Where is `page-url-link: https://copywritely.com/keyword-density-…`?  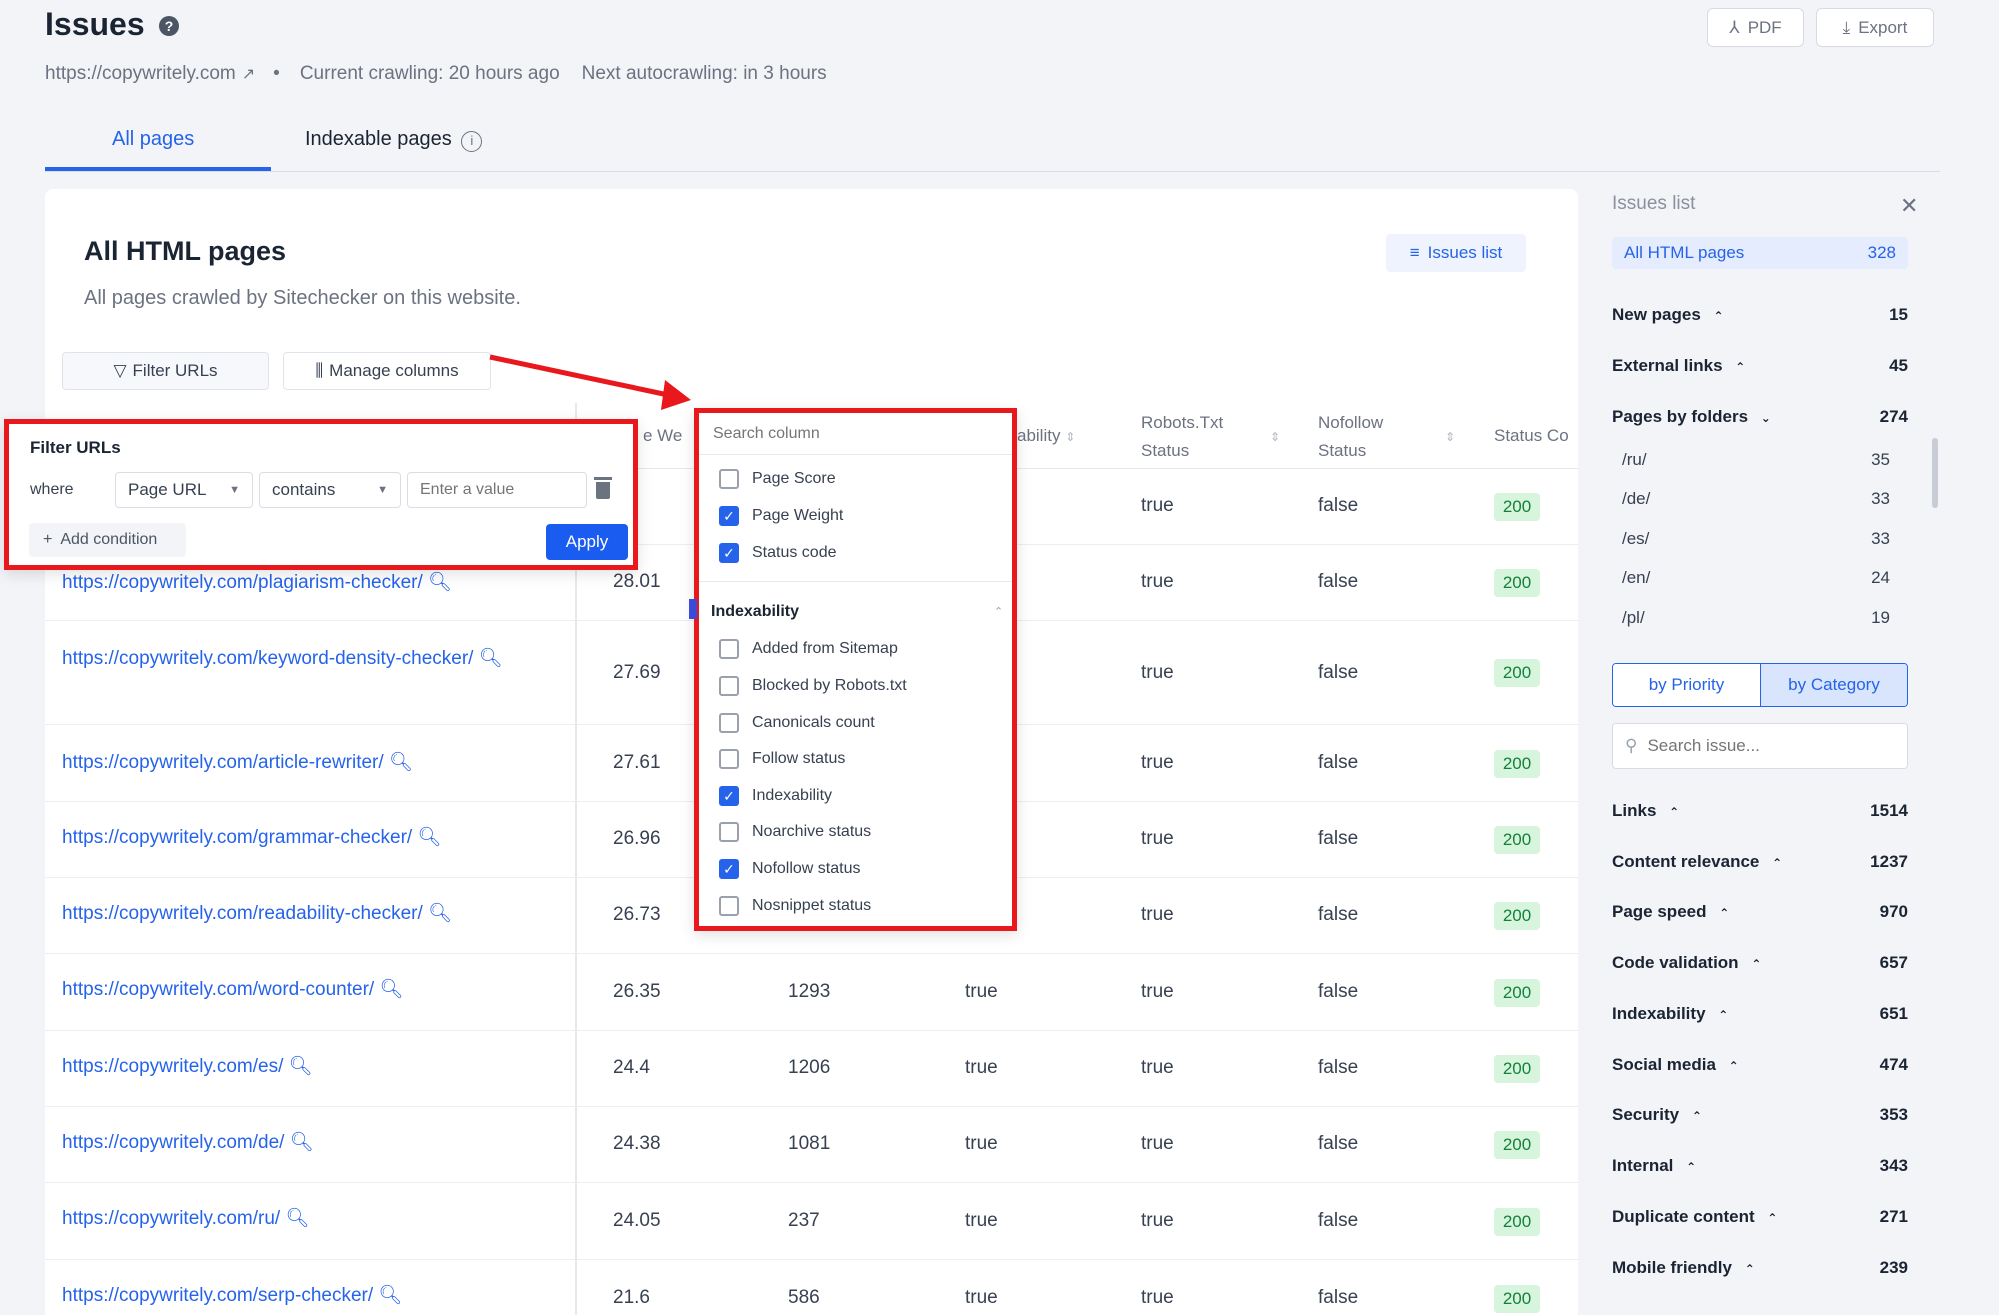 page-url-link: https://copywritely.com/keyword-density-… is located at coordinates (292, 659).